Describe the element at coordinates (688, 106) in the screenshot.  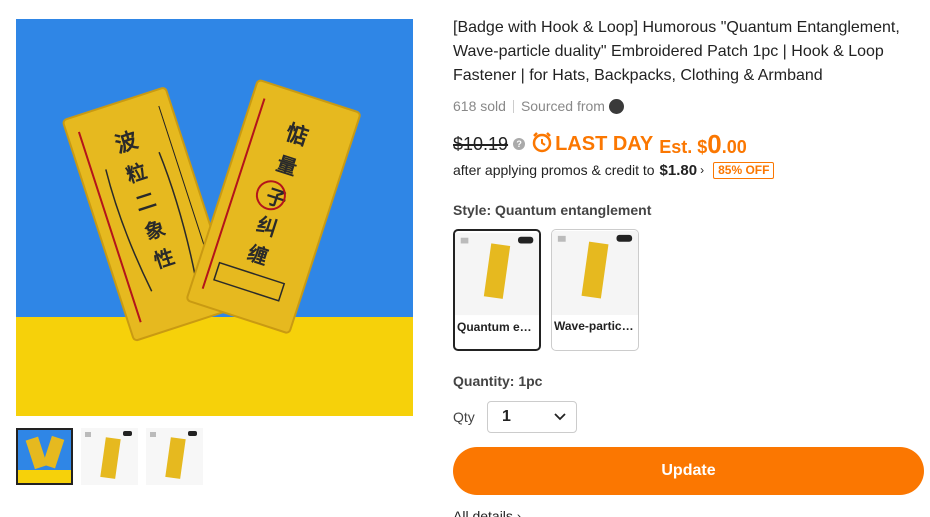
I see `sales-meta: 618 sold Sourced from` at that location.